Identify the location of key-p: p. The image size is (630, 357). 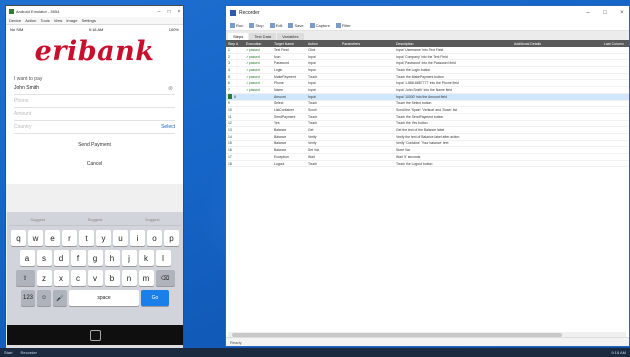
(171, 238).